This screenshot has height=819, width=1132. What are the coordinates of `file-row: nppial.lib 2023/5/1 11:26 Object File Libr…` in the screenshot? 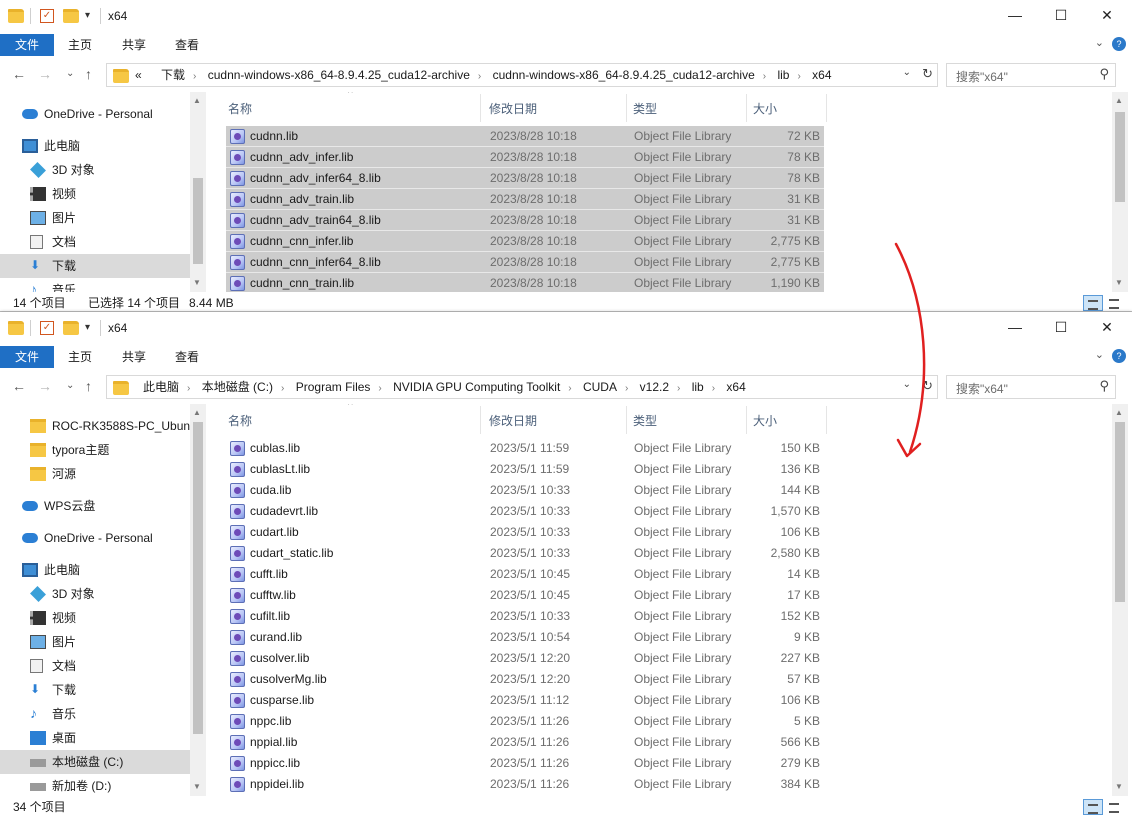 It's located at (525, 742).